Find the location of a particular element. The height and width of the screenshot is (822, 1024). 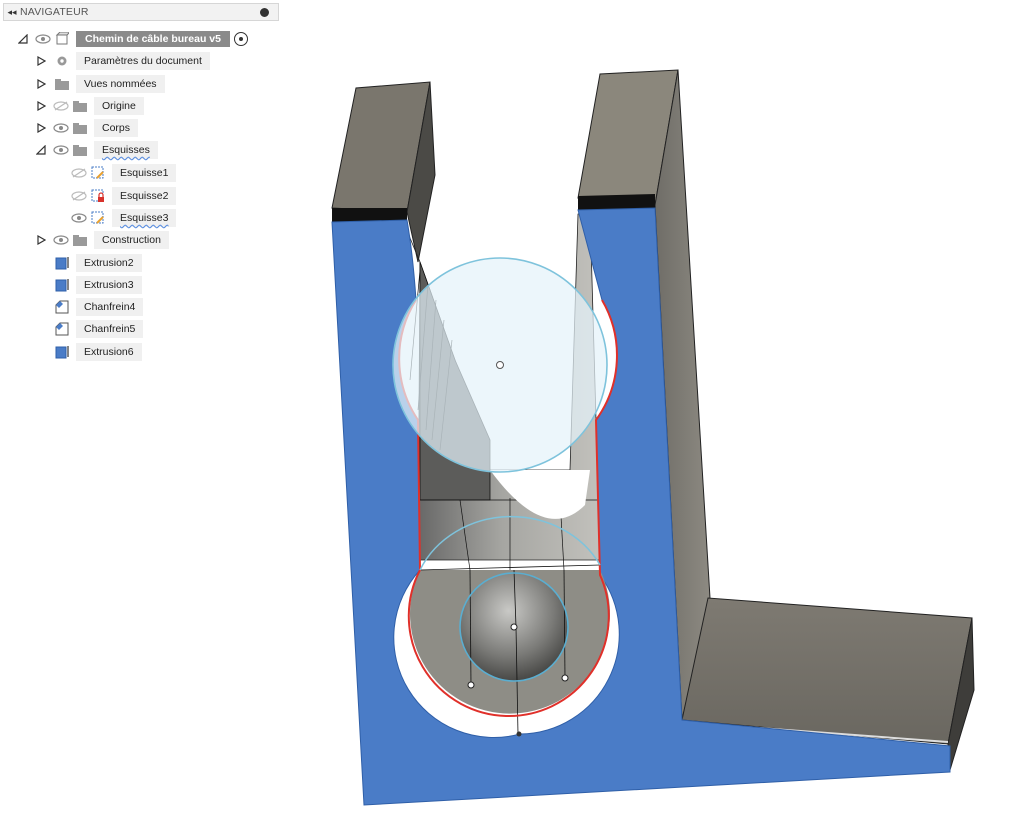

tree-item-label: Extrusion3 is located at coordinates (109, 285).